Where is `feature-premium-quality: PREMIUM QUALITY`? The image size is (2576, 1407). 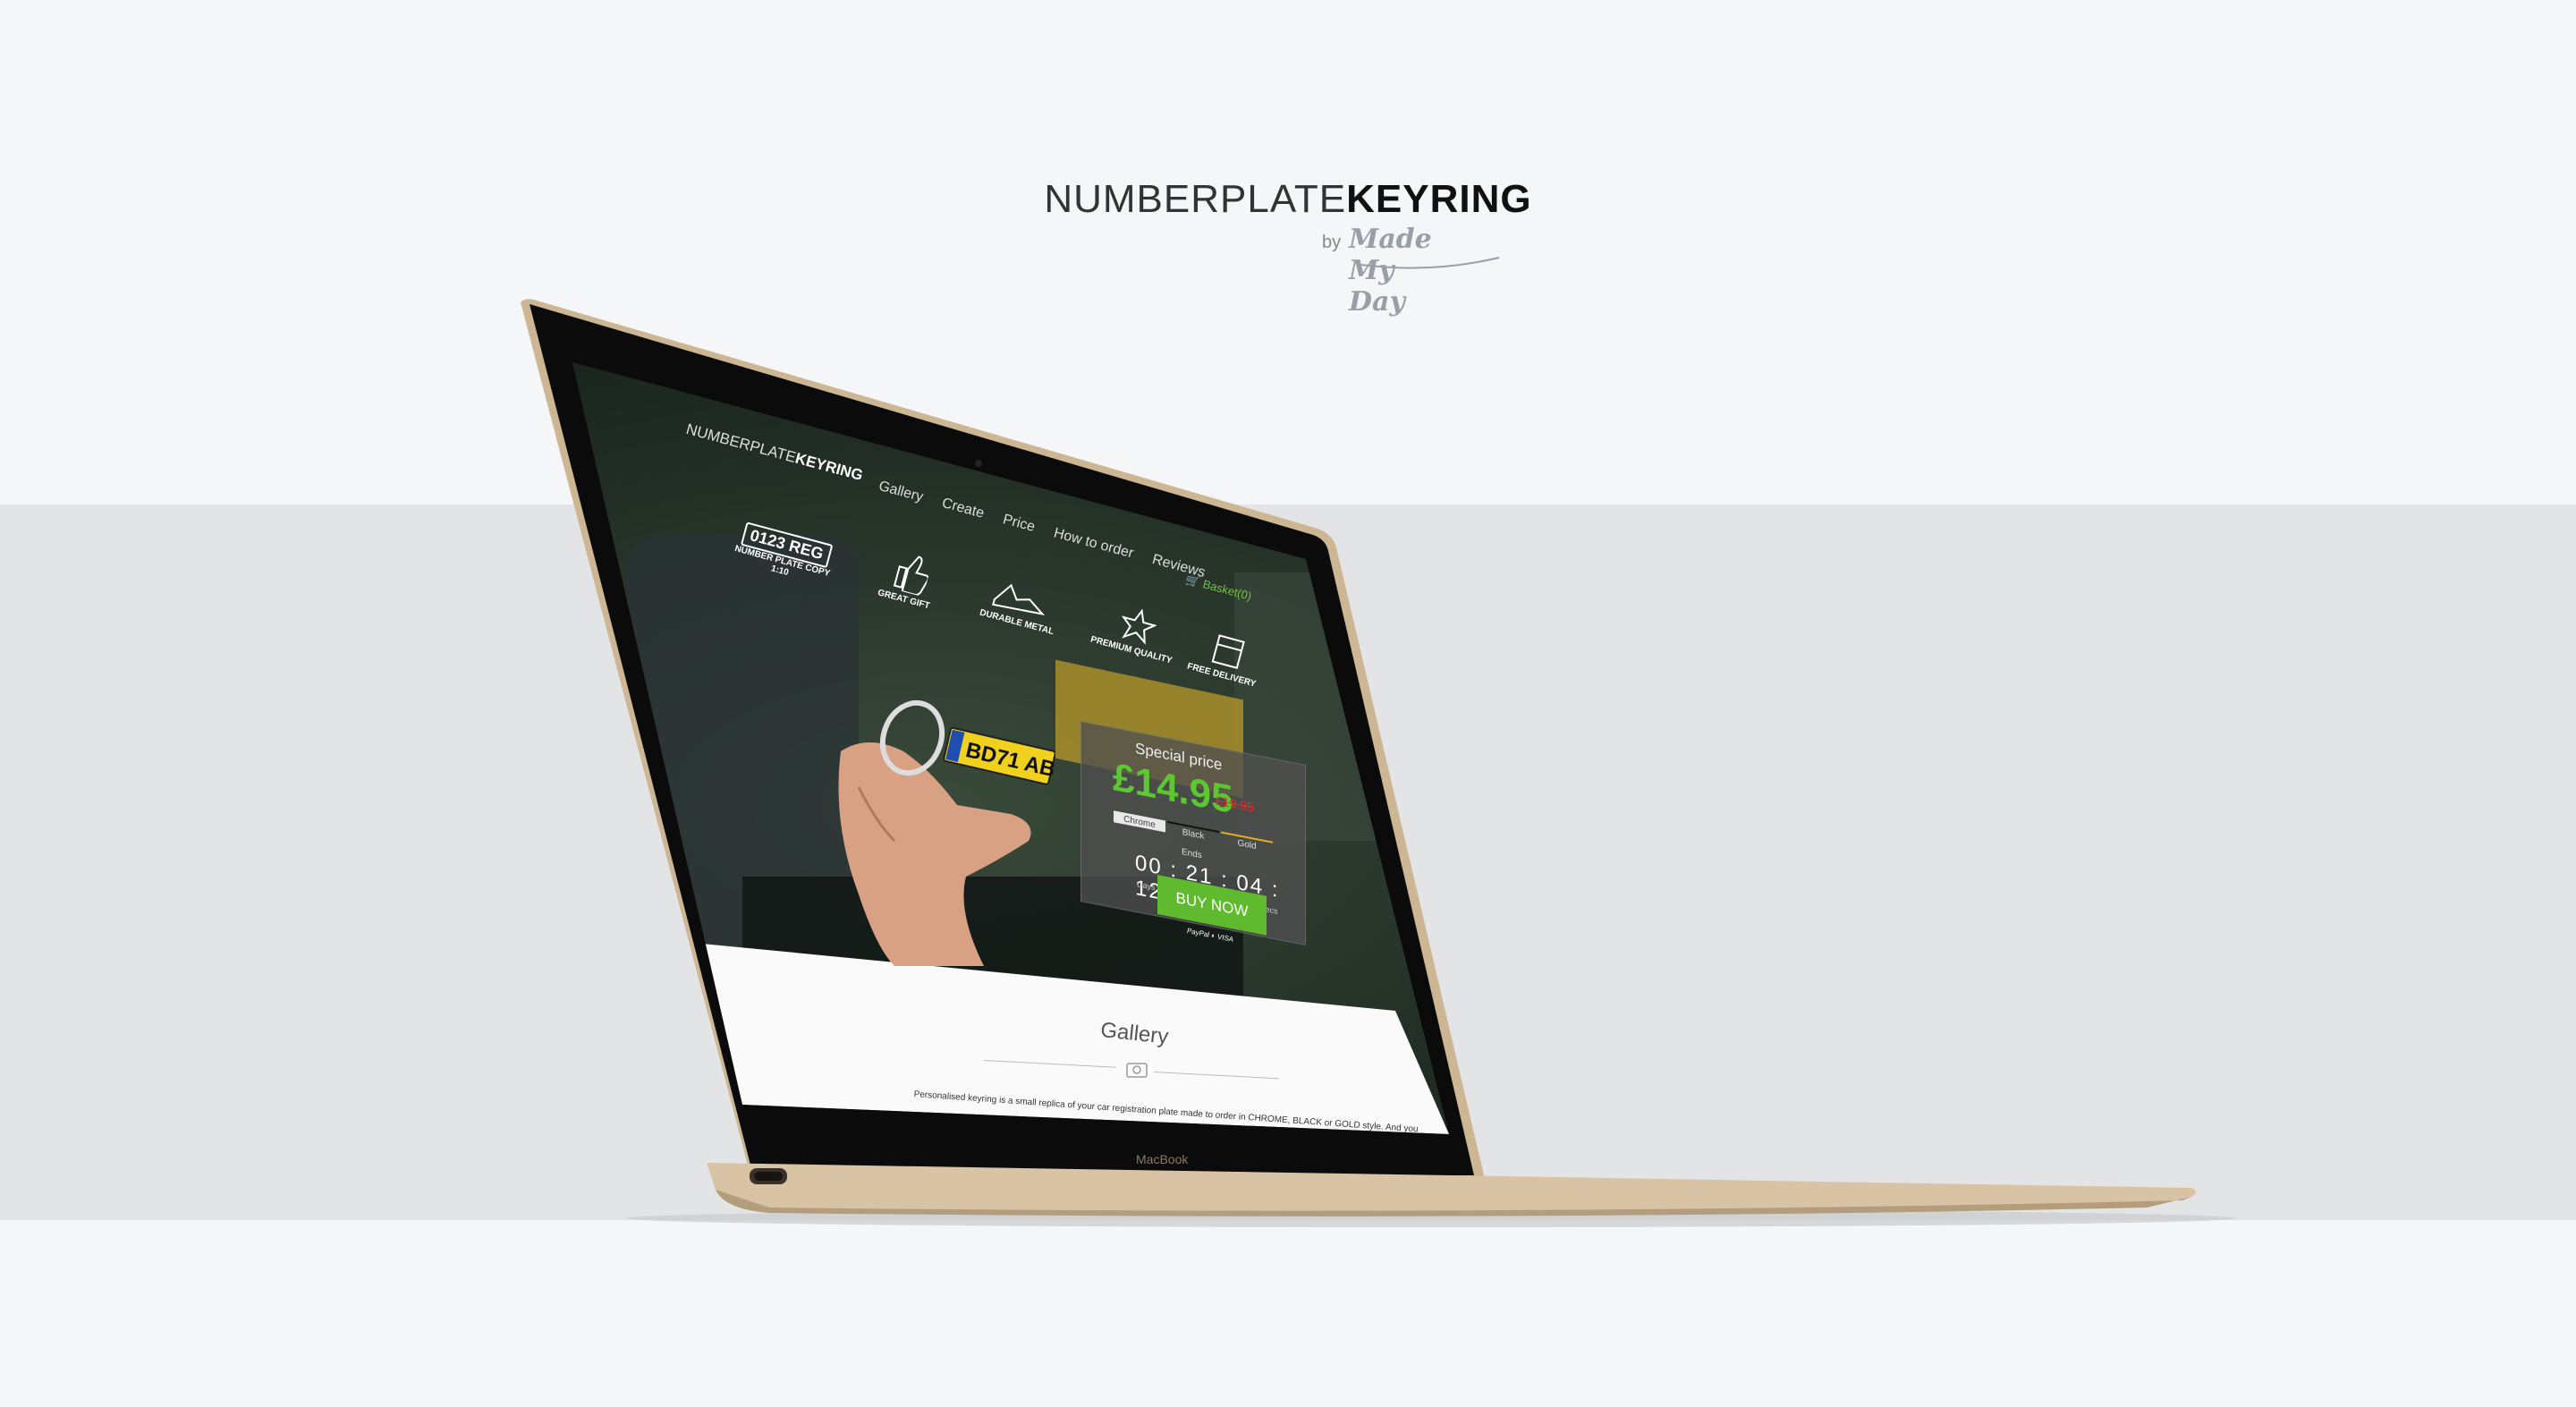 feature-premium-quality: PREMIUM QUALITY is located at coordinates (1136, 631).